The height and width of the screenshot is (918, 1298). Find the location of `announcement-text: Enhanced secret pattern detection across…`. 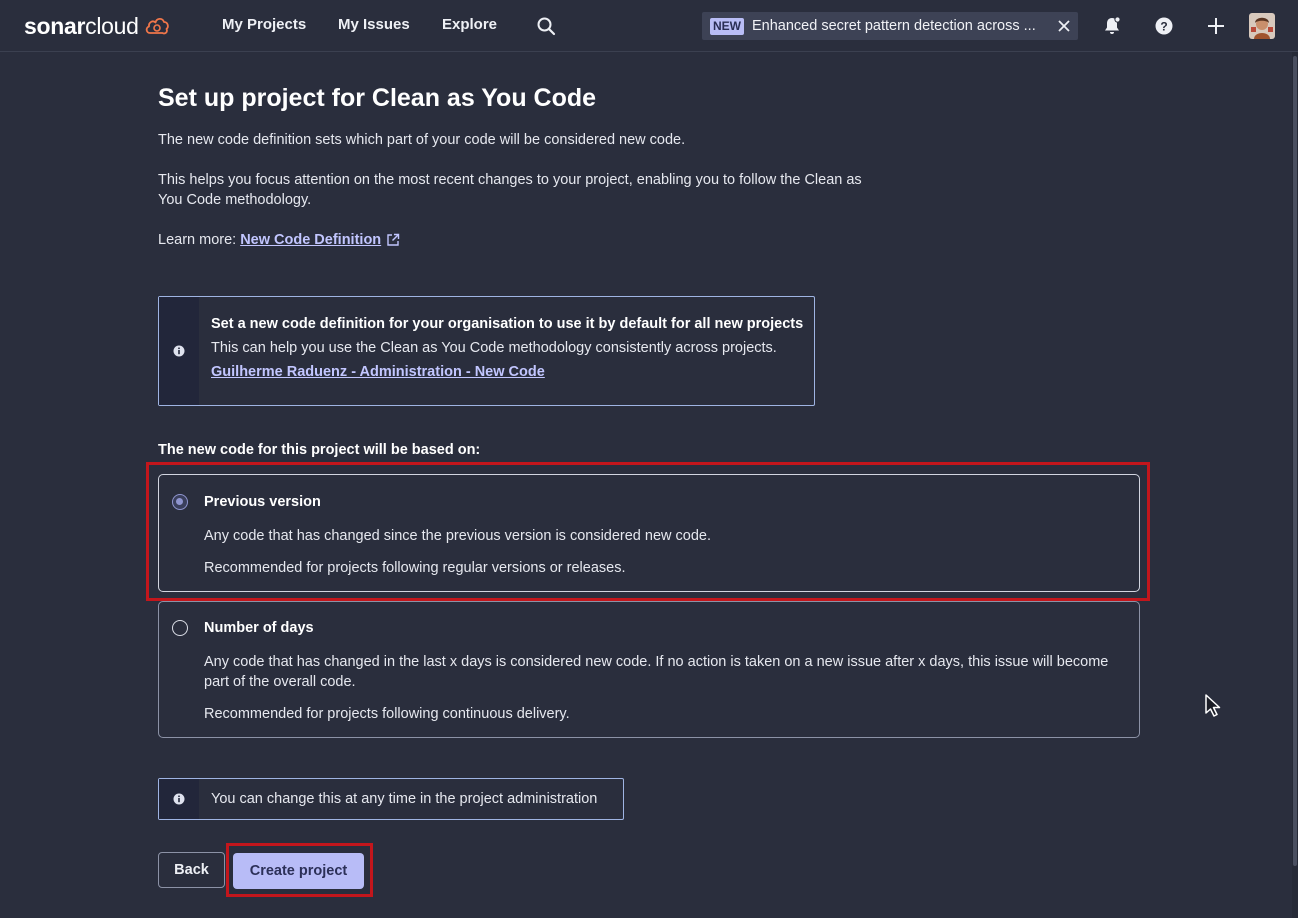

announcement-text: Enhanced secret pattern detection across… is located at coordinates (902, 26).